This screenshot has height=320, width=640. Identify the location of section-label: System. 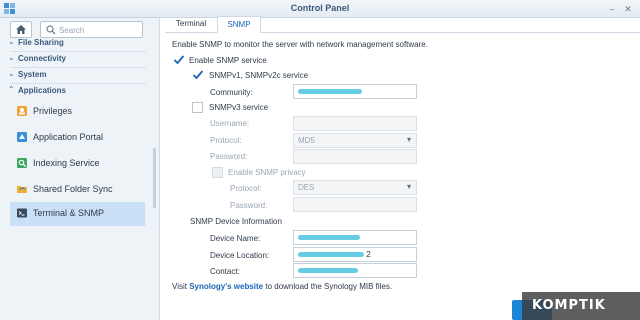
(32, 74).